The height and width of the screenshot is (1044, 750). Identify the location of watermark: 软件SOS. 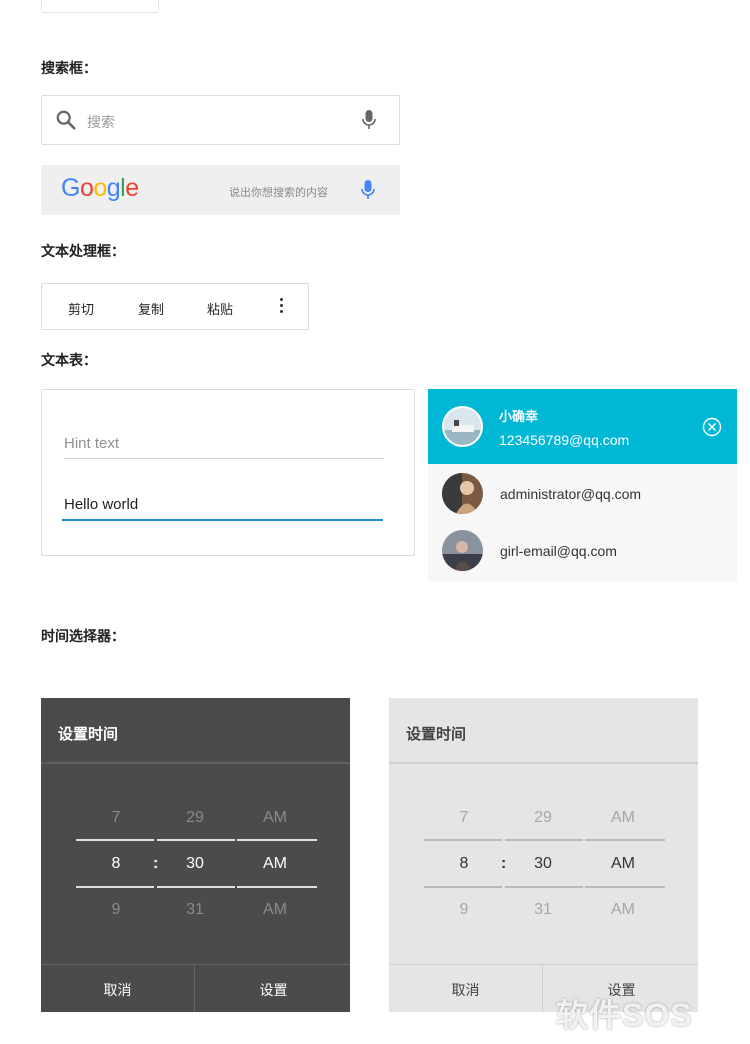
(624, 1015).